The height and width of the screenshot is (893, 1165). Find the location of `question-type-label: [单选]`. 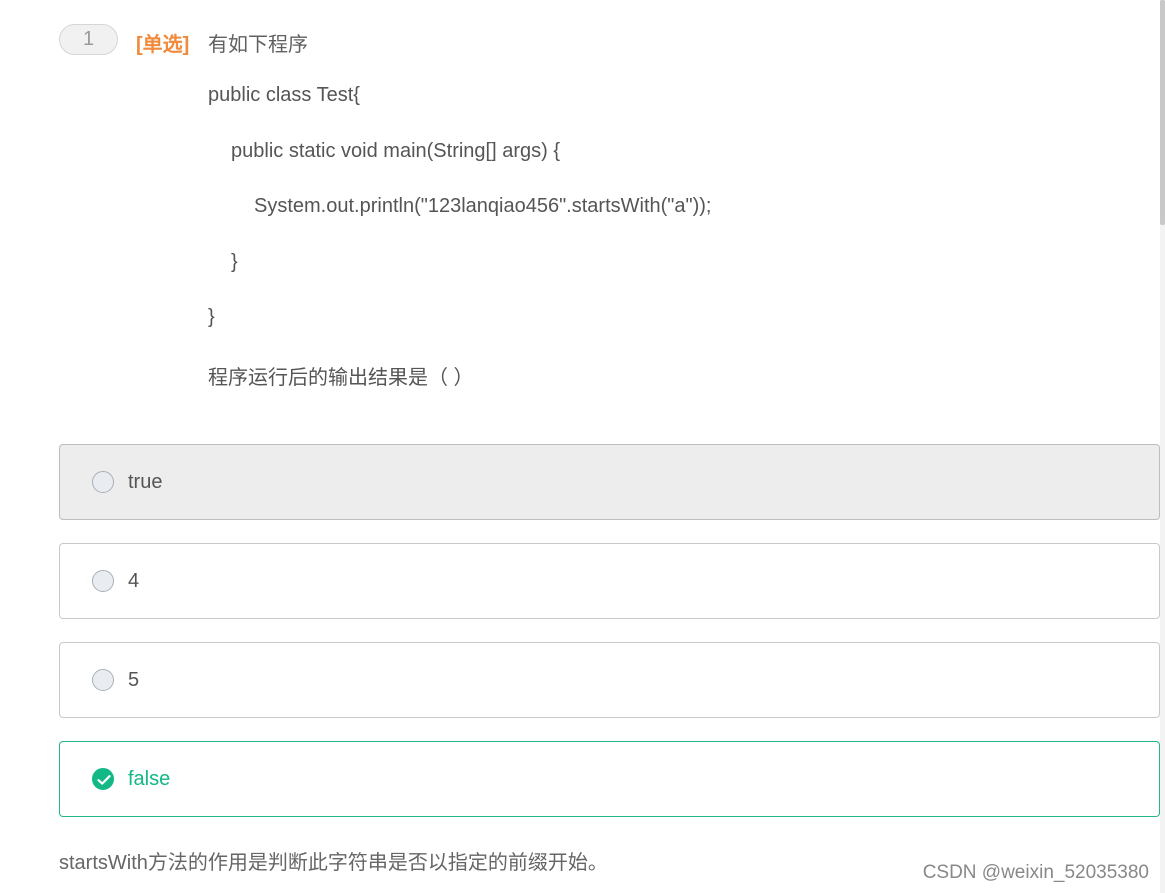

question-type-label: [单选] is located at coordinates (163, 45).